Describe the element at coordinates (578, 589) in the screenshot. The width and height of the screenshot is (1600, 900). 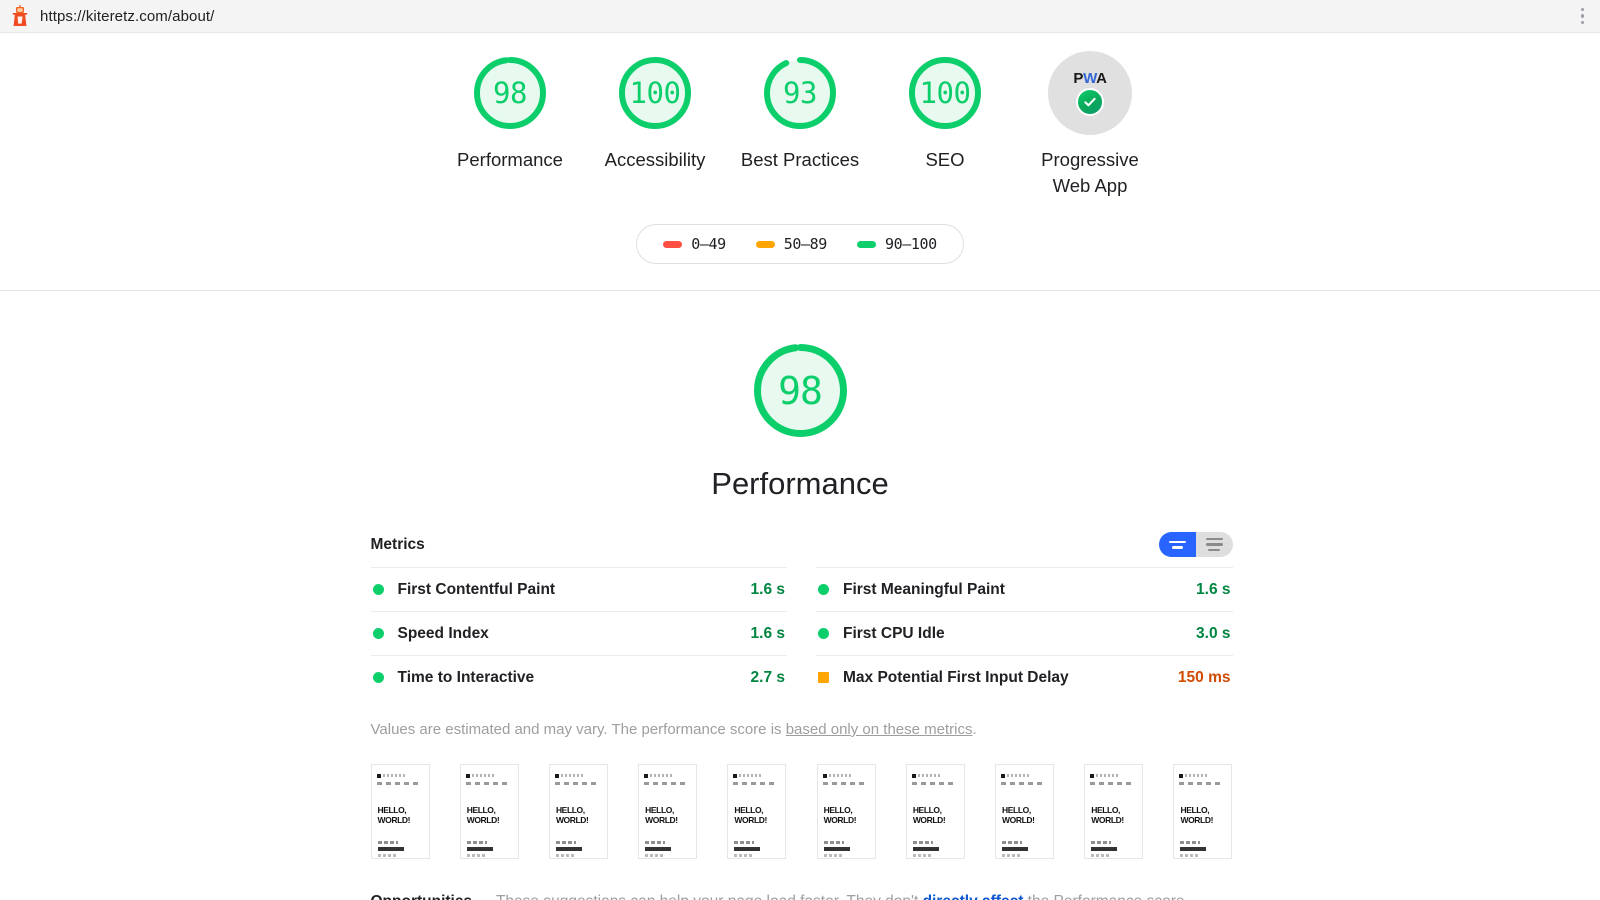
I see `metric-row: First Contentful Paint 1.6 s` at that location.